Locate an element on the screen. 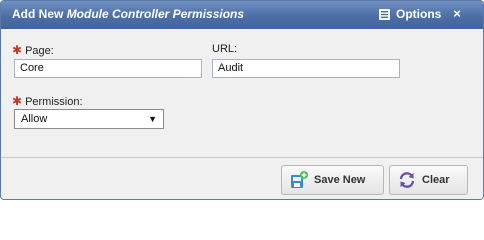 The image size is (484, 240). page-label: Page: is located at coordinates (39, 51).